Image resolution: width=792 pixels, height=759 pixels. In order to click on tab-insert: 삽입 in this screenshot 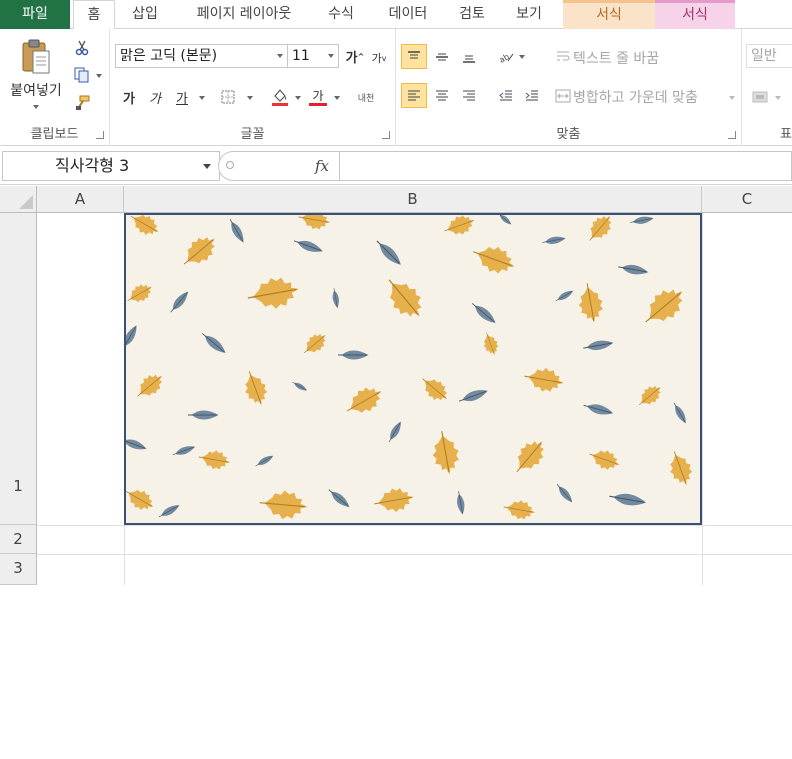, I will do `click(145, 14)`.